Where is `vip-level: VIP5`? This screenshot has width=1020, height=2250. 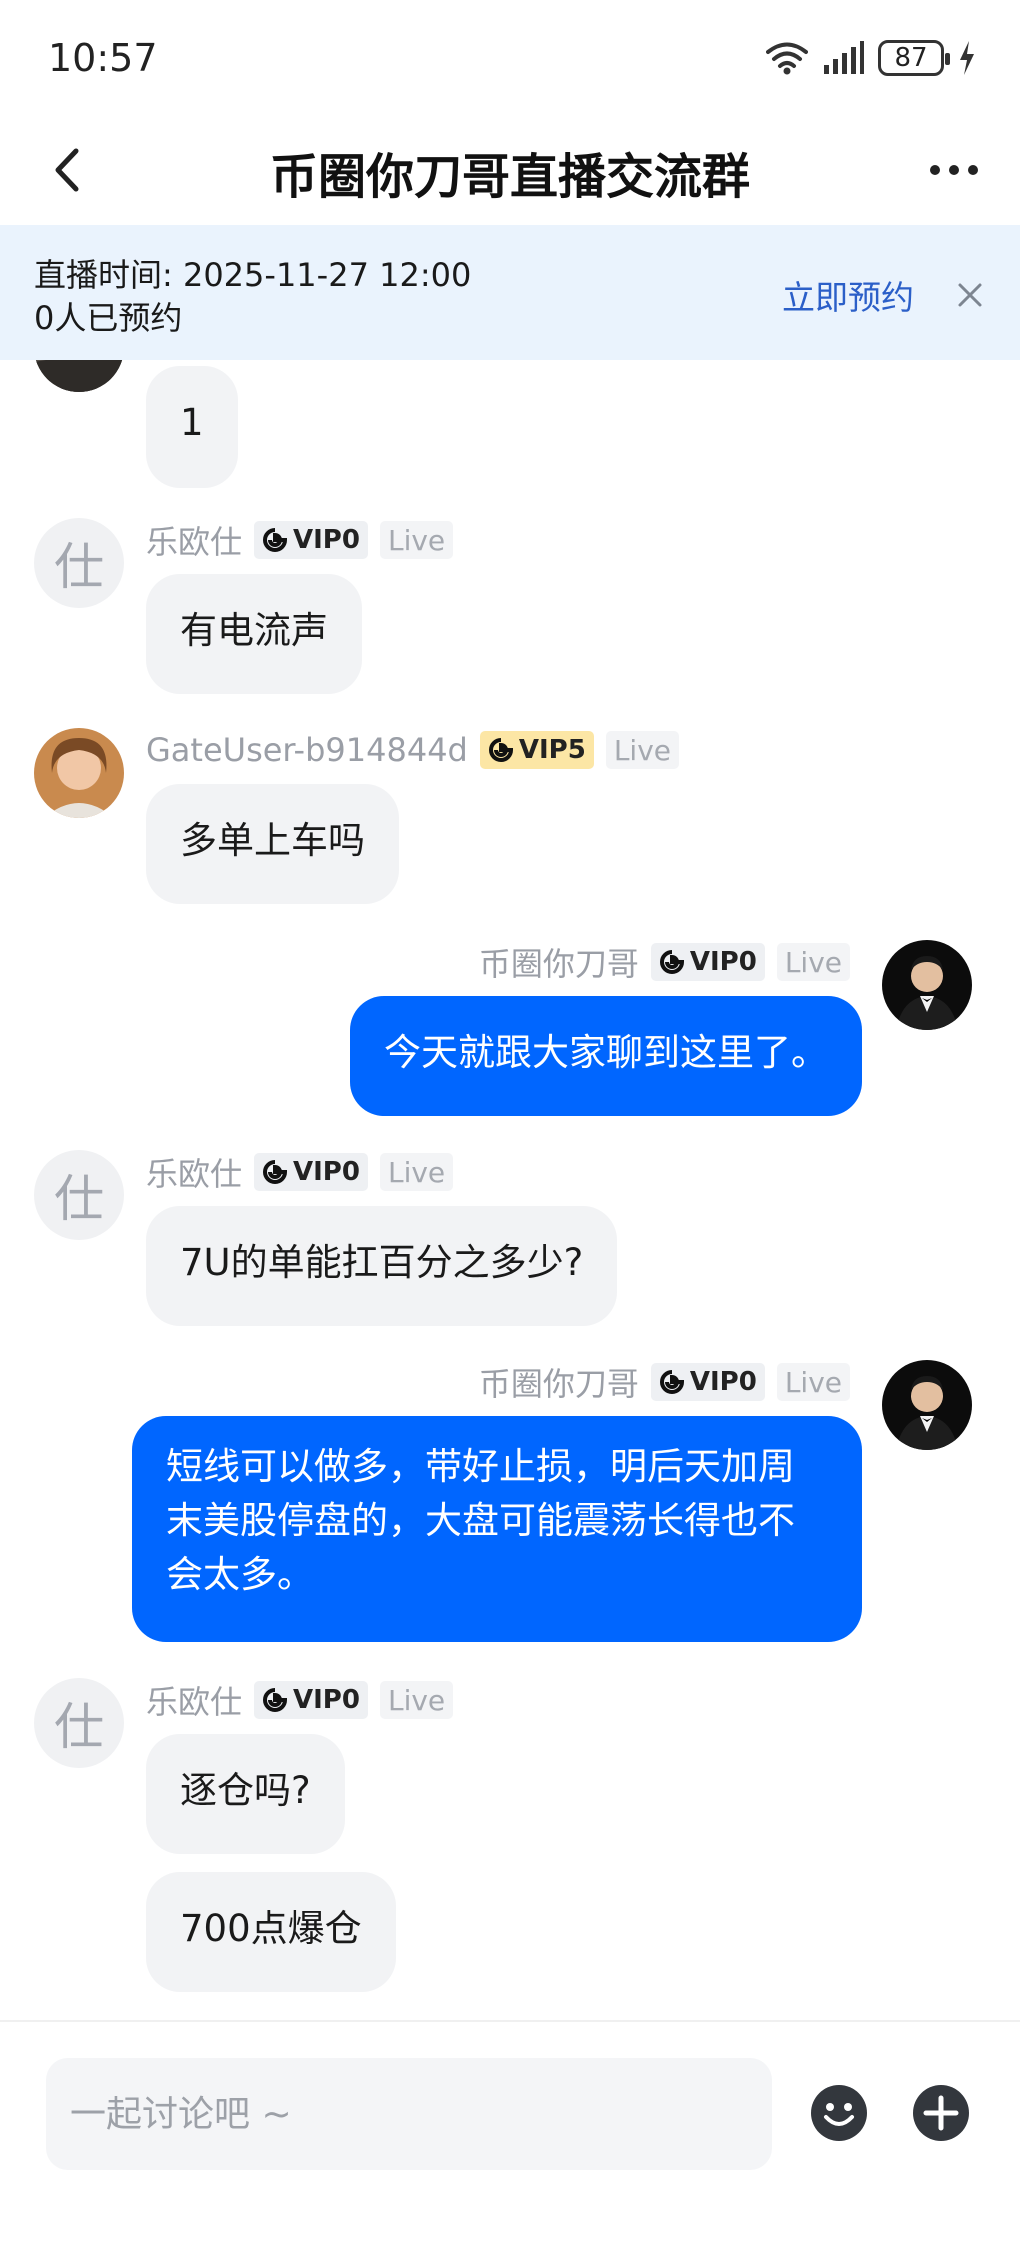
vip-level: VIP5 is located at coordinates (552, 750).